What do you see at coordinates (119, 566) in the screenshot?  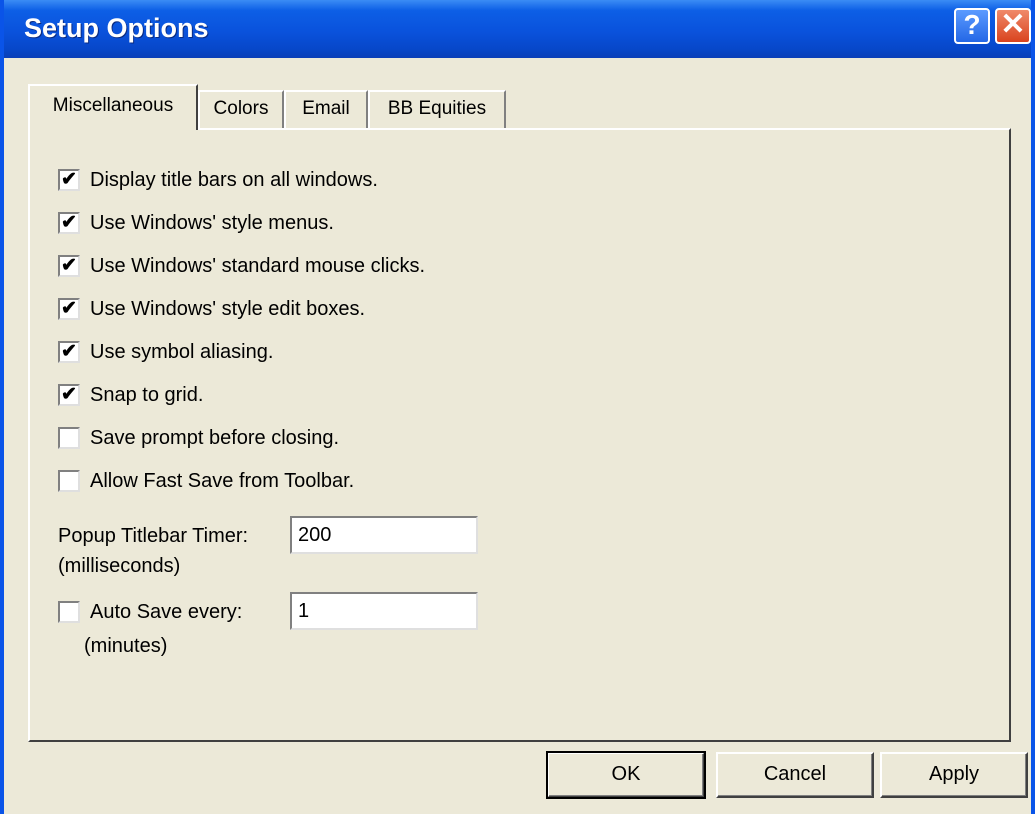 I see `popup-timer-unit: (milliseconds)` at bounding box center [119, 566].